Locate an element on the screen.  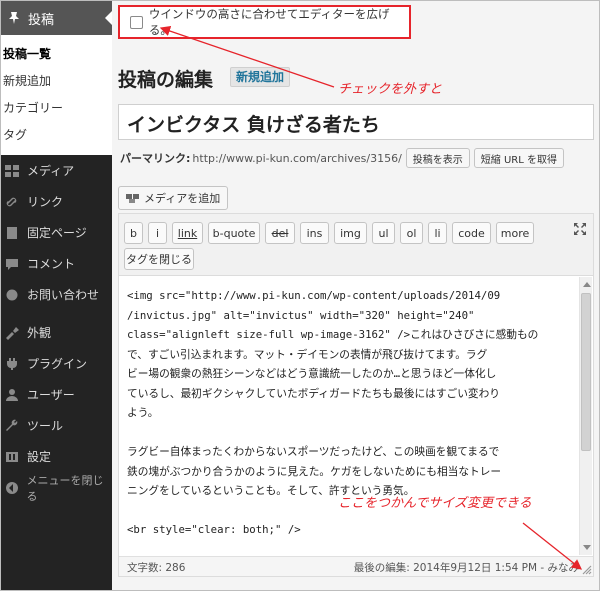
annotation-resize: ここをつかんでサイズ変更できる is located at coordinates (435, 503).